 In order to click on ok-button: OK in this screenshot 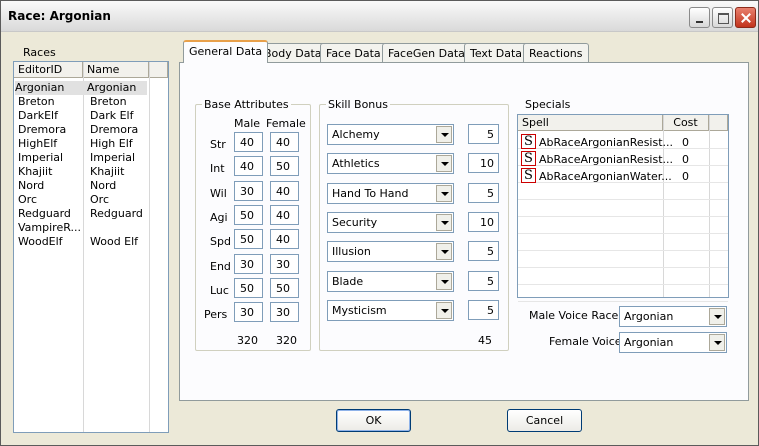, I will do `click(373, 420)`.